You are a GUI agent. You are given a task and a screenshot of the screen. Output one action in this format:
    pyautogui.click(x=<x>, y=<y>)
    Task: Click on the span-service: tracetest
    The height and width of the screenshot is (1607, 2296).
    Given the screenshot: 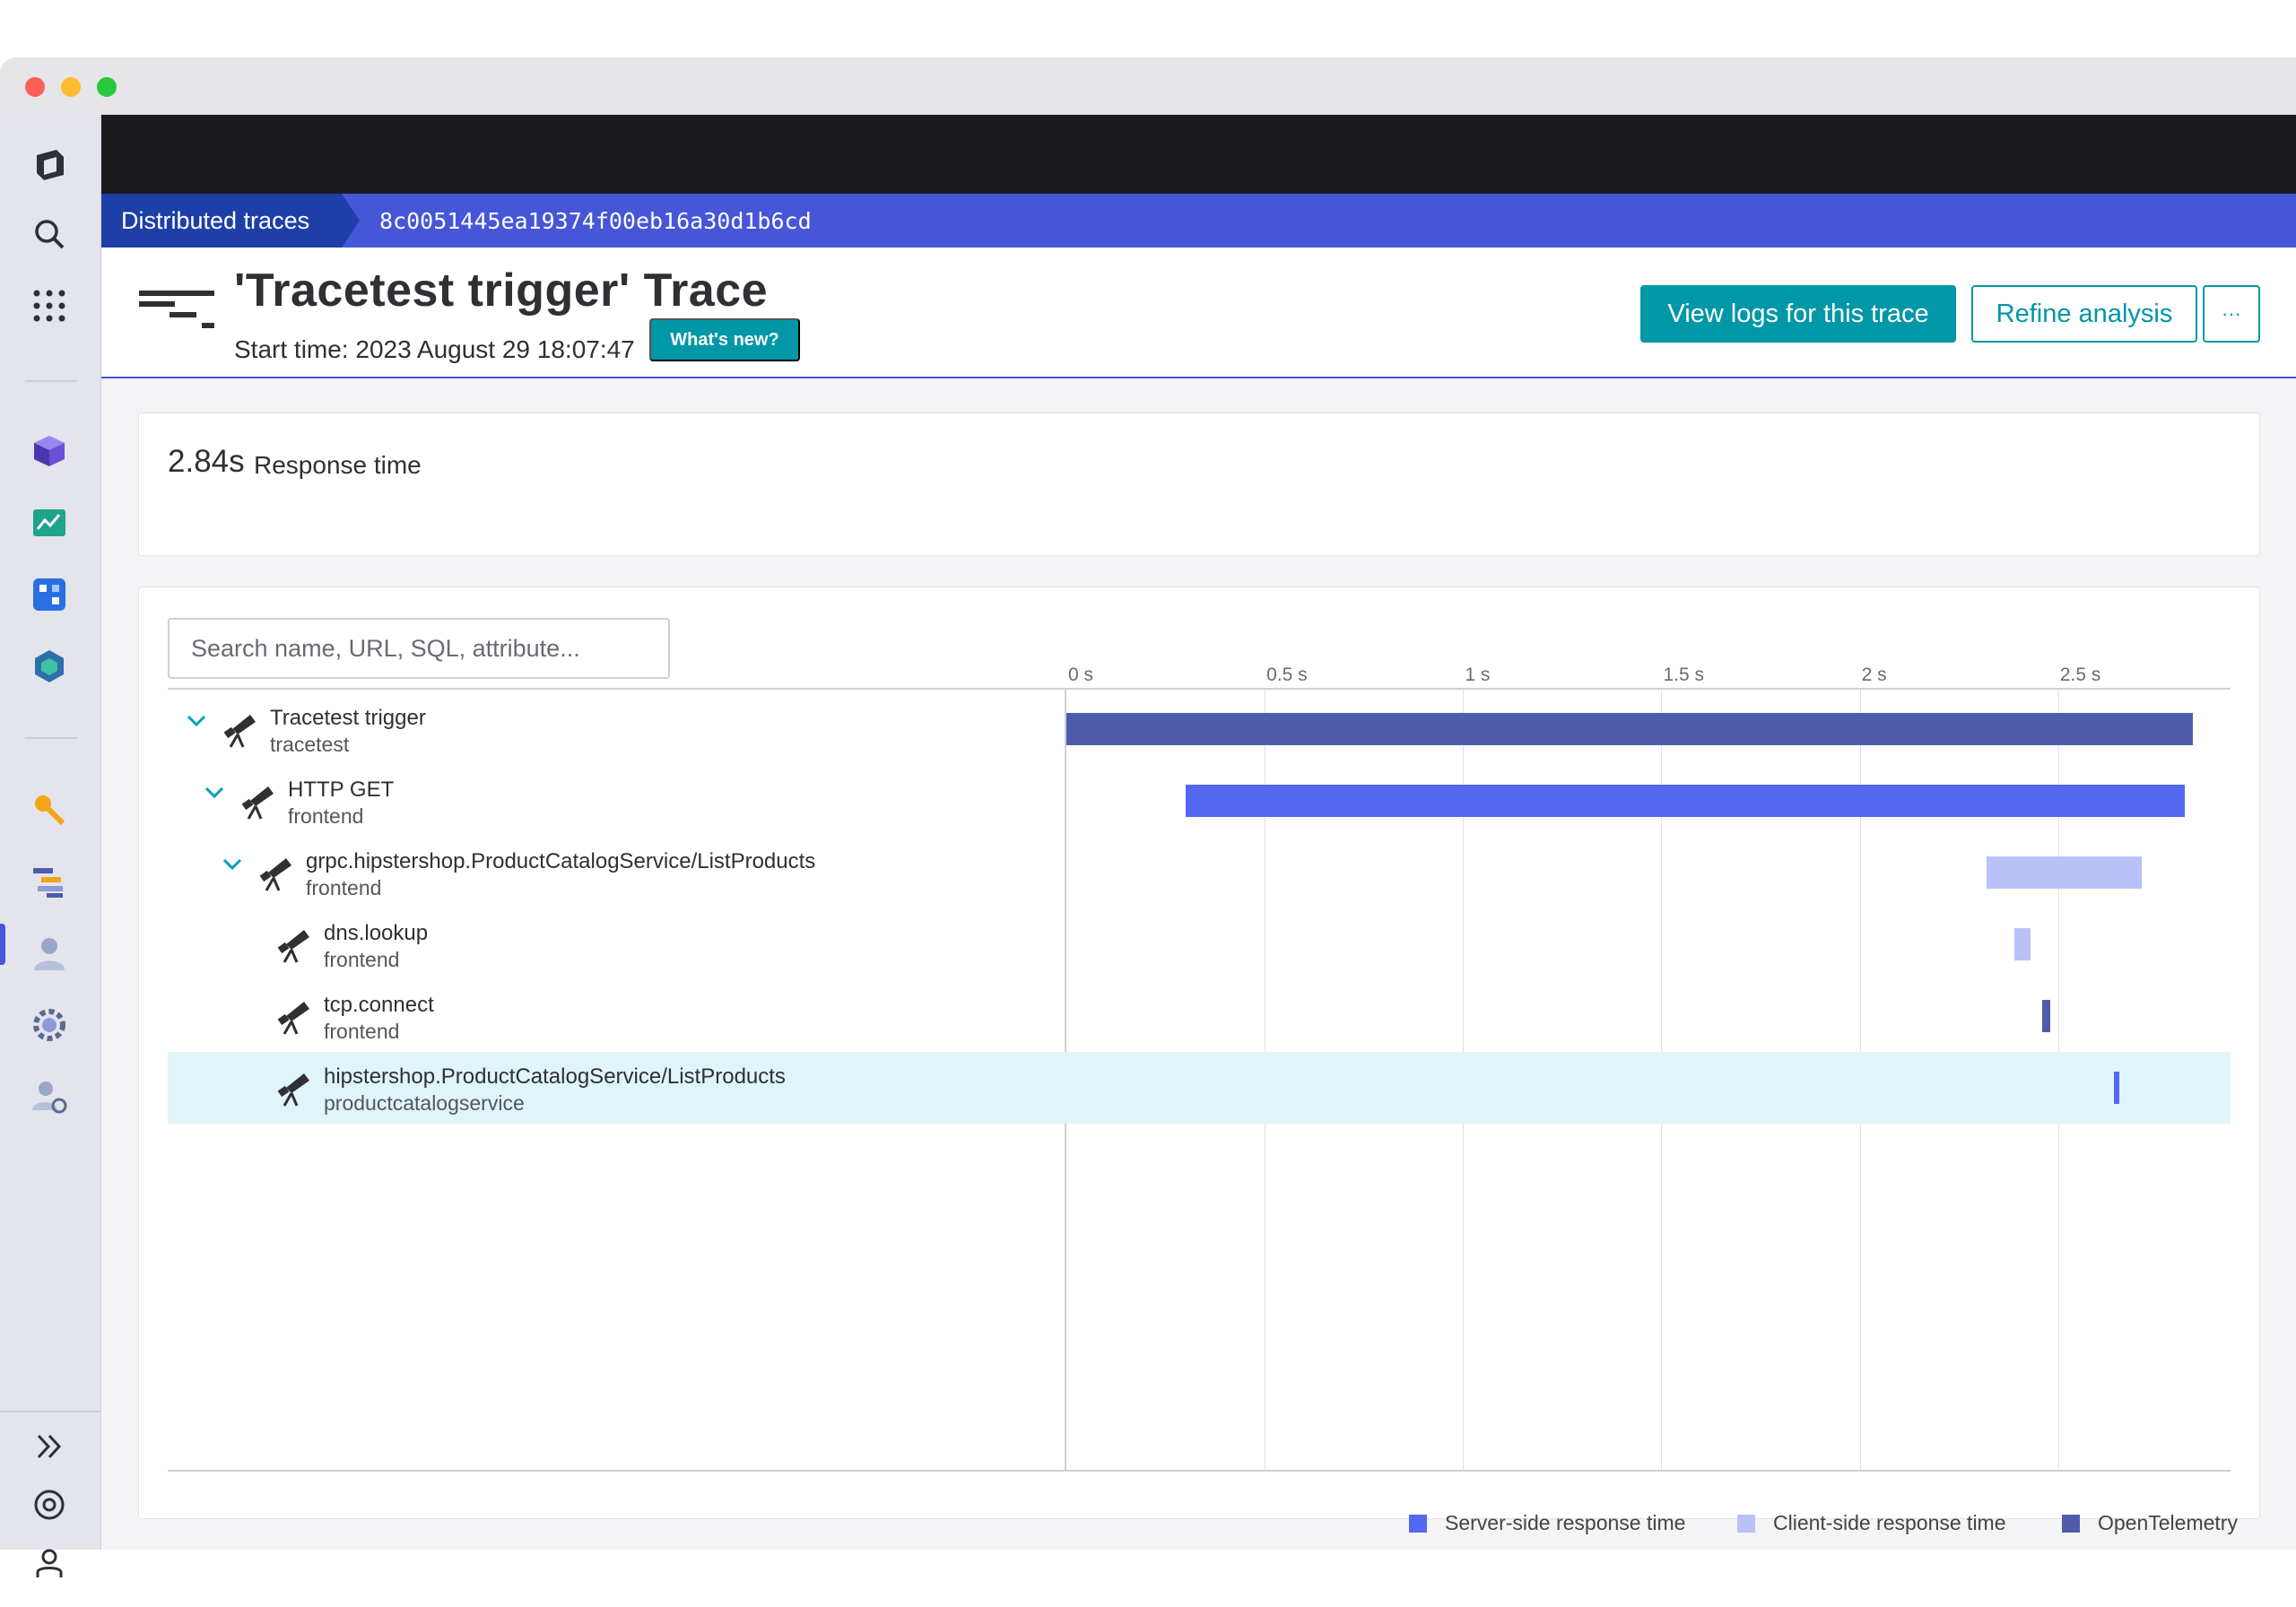 What is the action you would take?
    pyautogui.click(x=310, y=745)
    